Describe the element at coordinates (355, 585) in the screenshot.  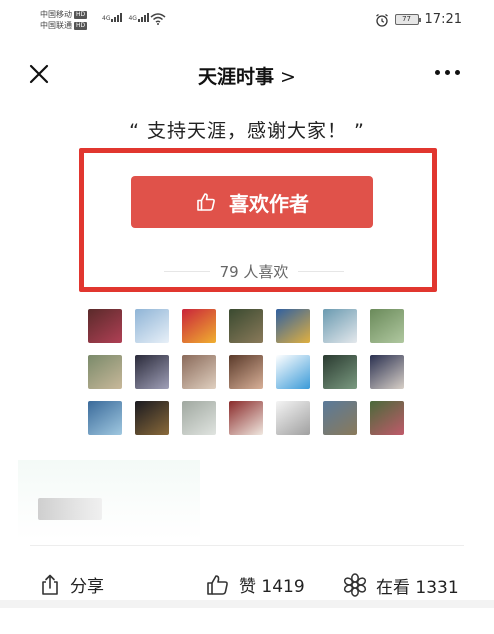
I see `flower-icon` at that location.